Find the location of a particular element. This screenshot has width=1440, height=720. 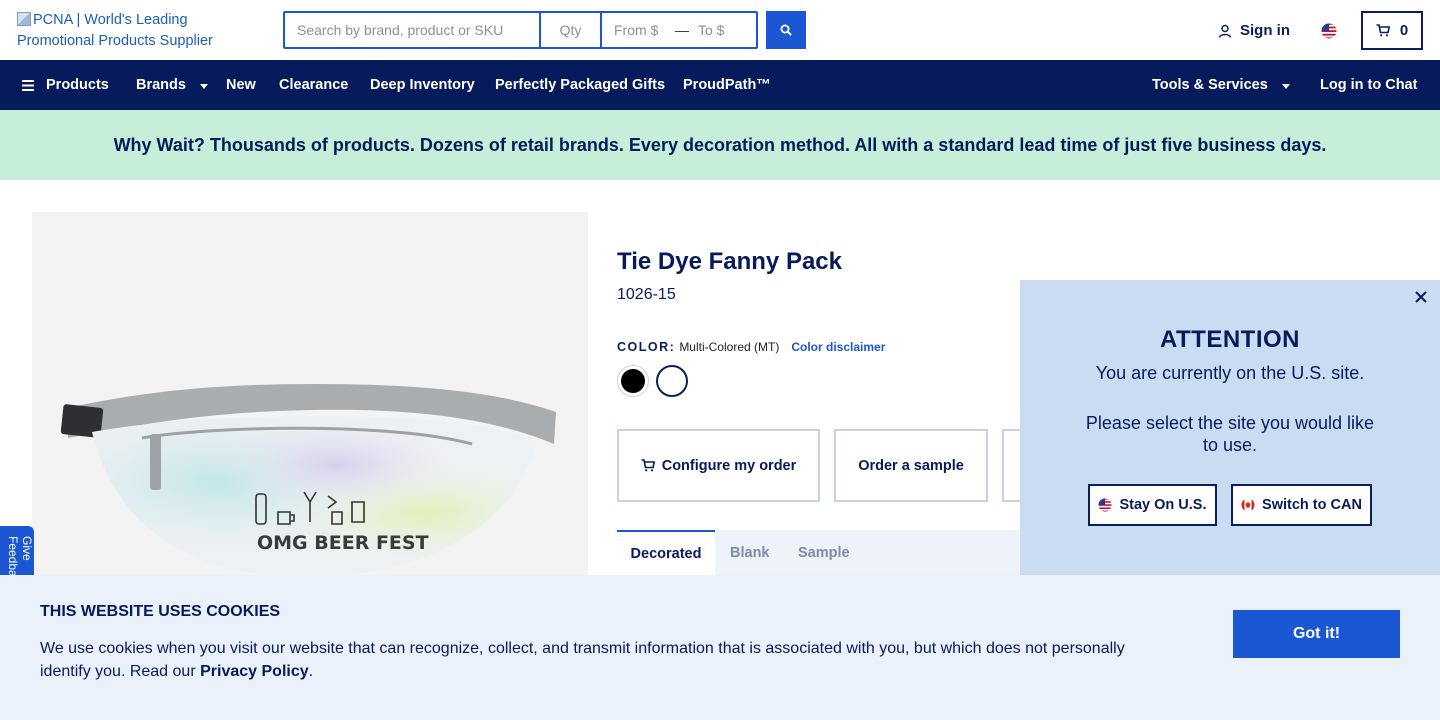

nav-tools-services: Tools & Services is located at coordinates (1221, 85).